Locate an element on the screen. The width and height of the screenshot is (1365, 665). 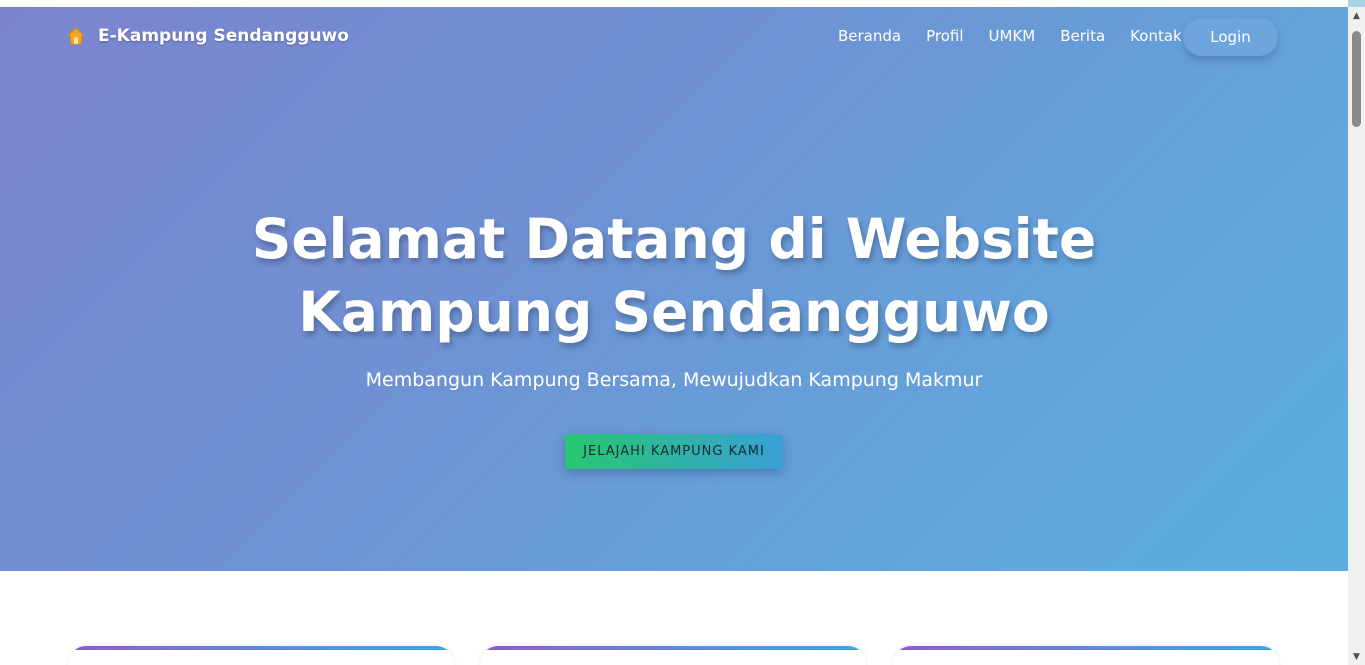
hero-title-line-1: Selamat Datang di Website is located at coordinates (674, 239).